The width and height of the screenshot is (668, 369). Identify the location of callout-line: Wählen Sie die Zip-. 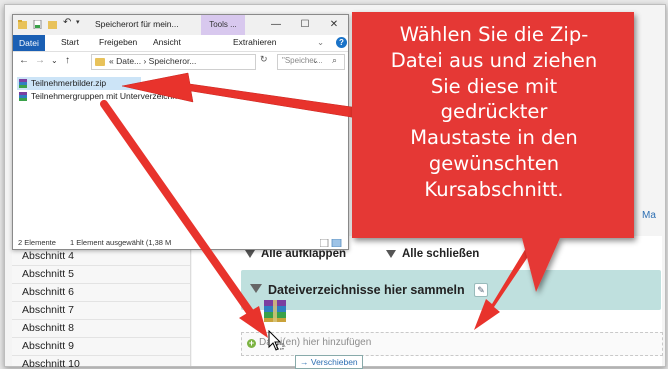
(494, 34).